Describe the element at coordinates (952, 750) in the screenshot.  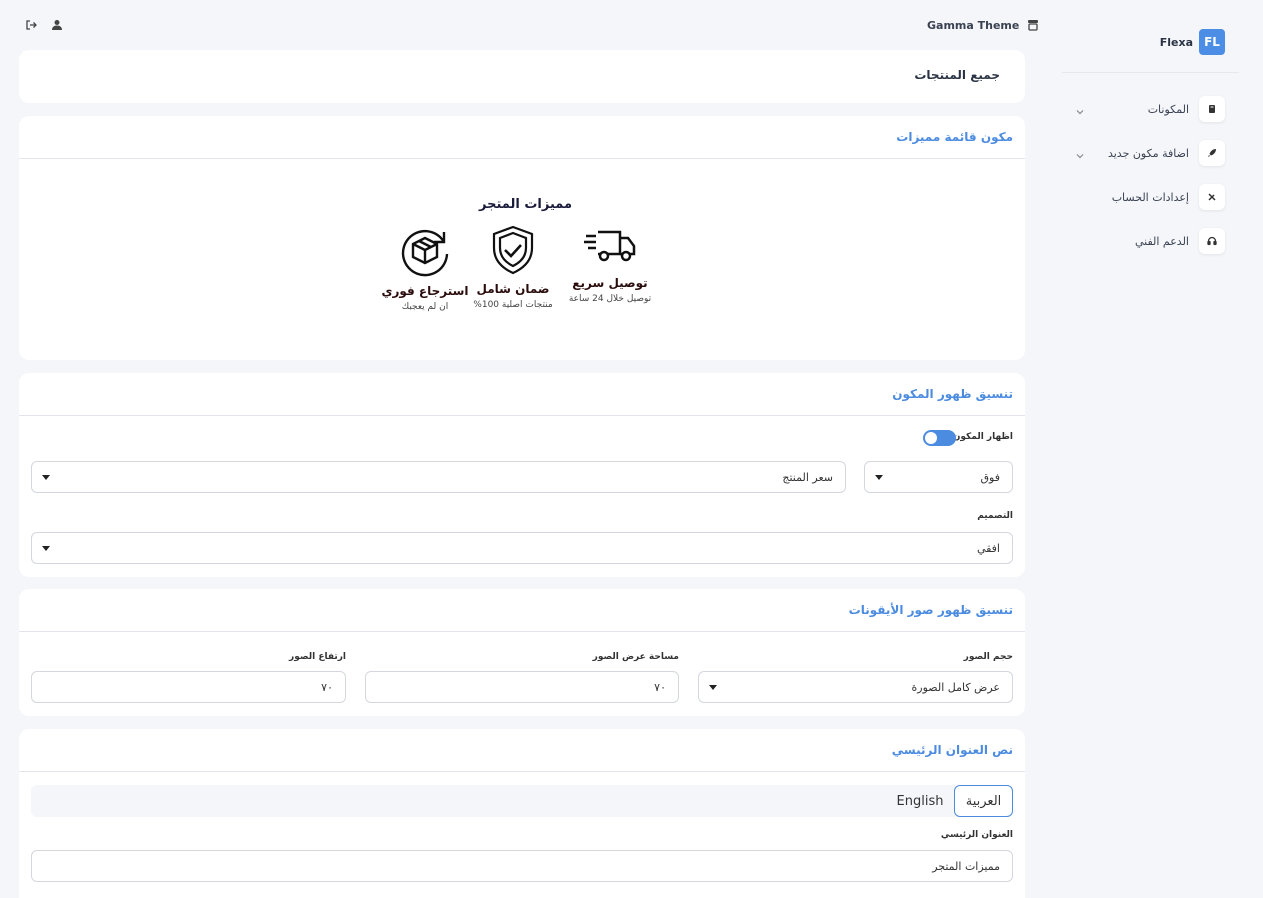
I see `heading-text-title: نص العنوان الرئيسي` at that location.